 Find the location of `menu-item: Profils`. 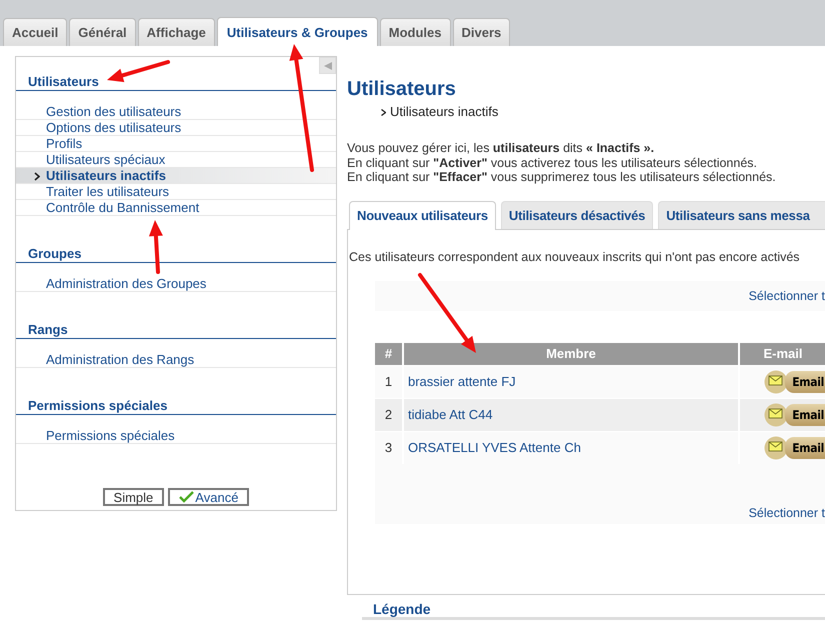

menu-item: Profils is located at coordinates (176, 144).